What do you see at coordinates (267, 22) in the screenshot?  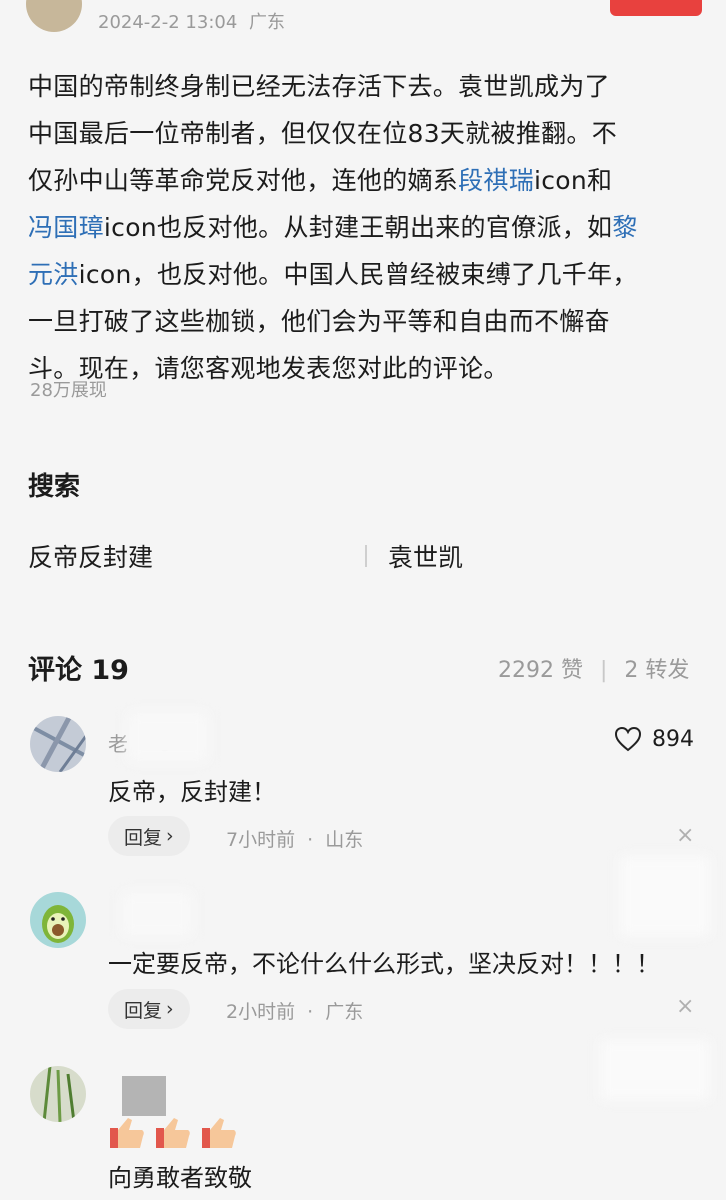 I see `location-text: 广东` at bounding box center [267, 22].